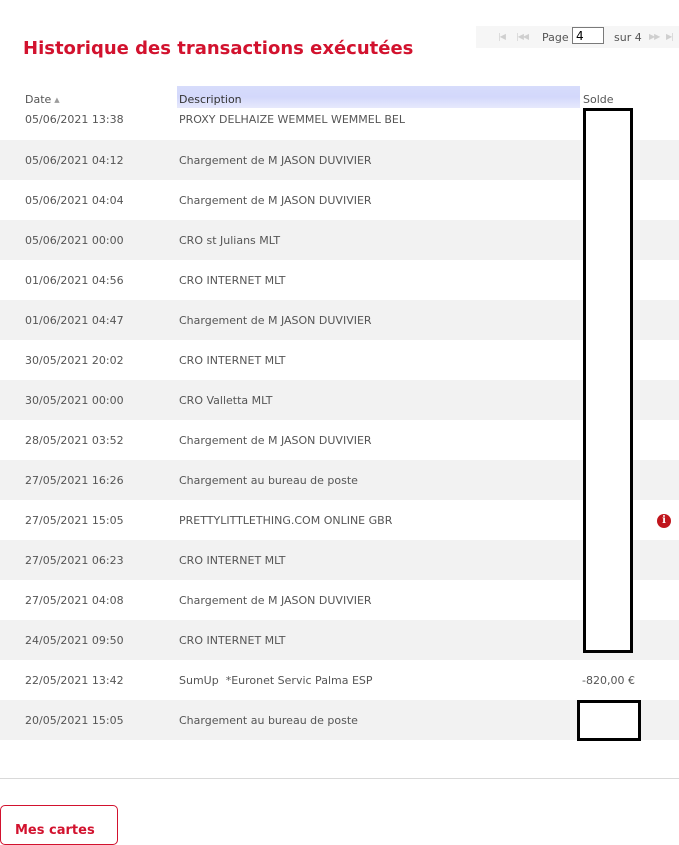  Describe the element at coordinates (276, 680) in the screenshot. I see `transaction-description: SumUp *Euronet Servic Palma ESP` at that location.